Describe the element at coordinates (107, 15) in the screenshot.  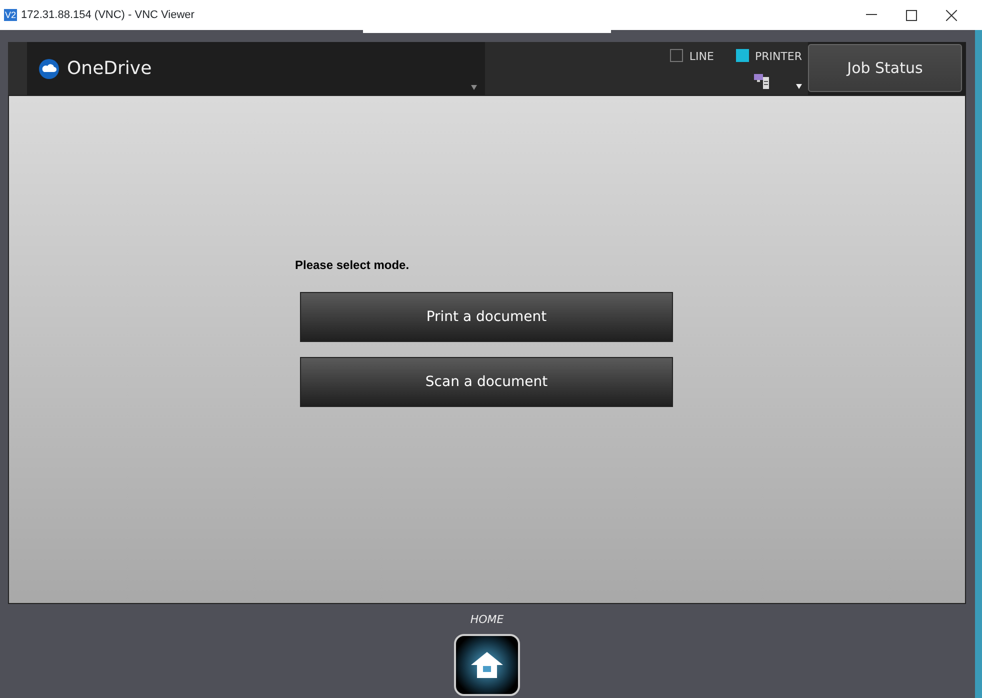
I see `window-title: 172.31.88.154 (VNC) - VNC Viewer` at that location.